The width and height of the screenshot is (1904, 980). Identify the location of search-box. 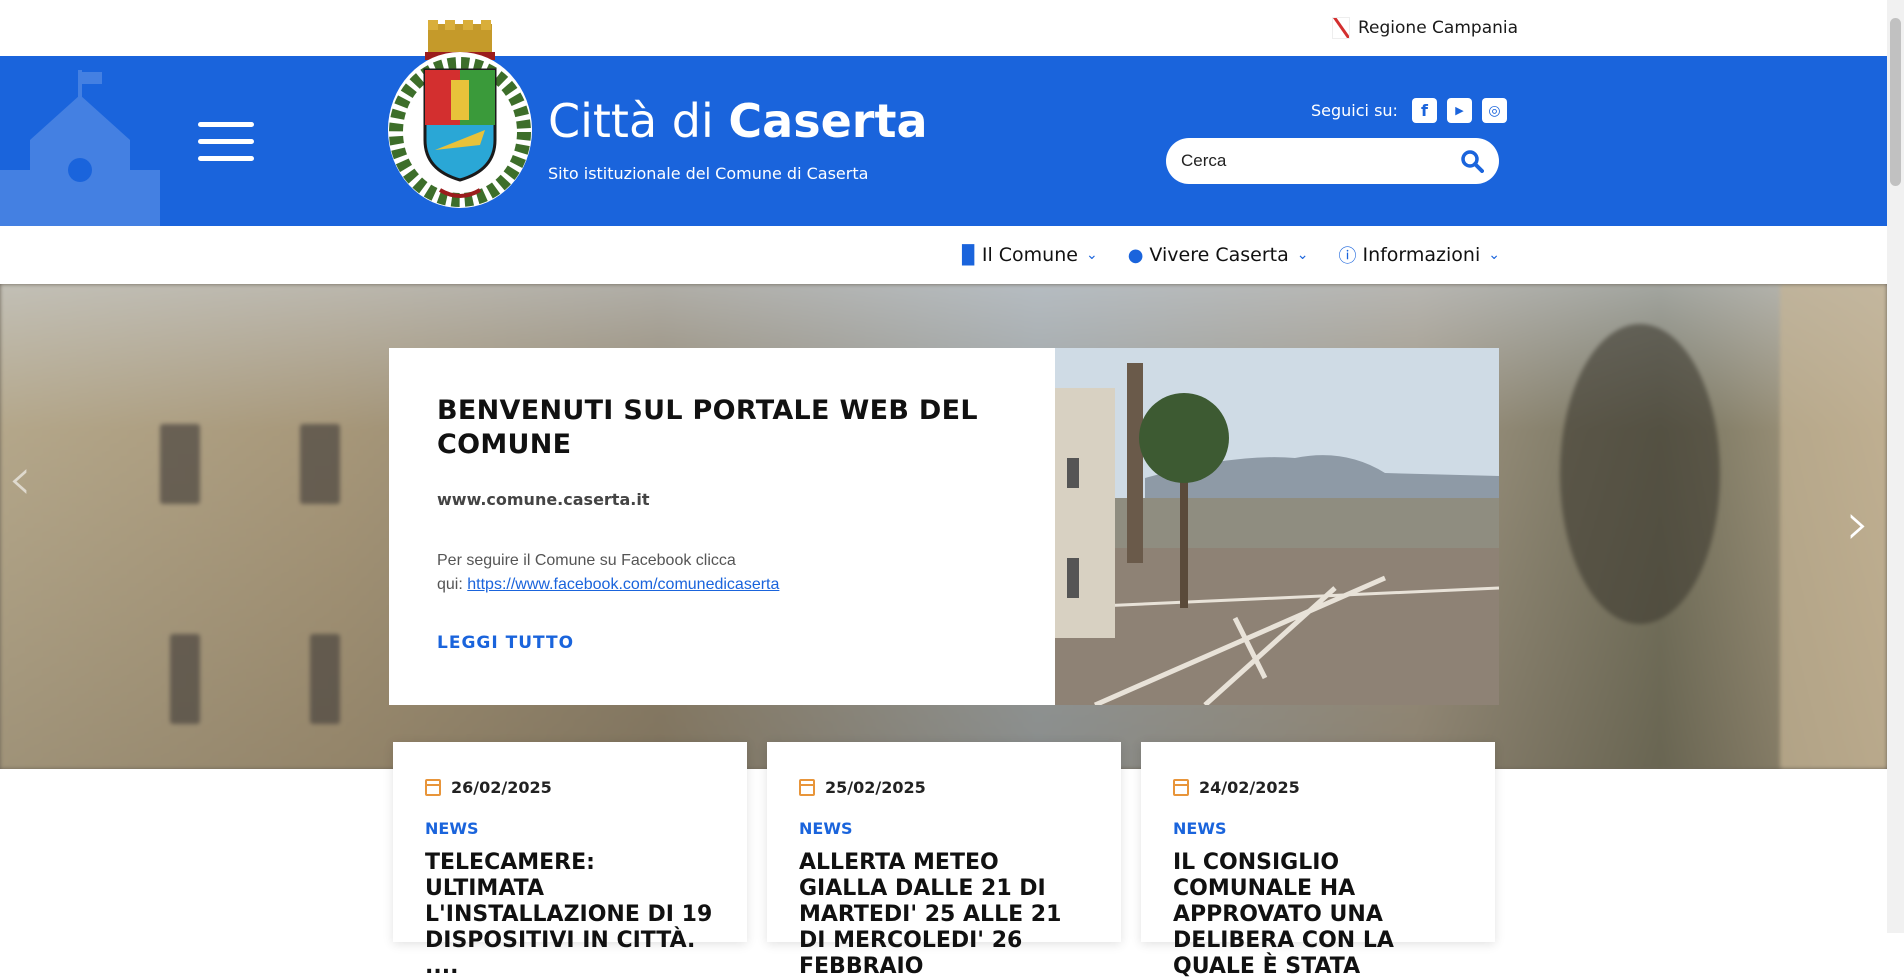
(1332, 161).